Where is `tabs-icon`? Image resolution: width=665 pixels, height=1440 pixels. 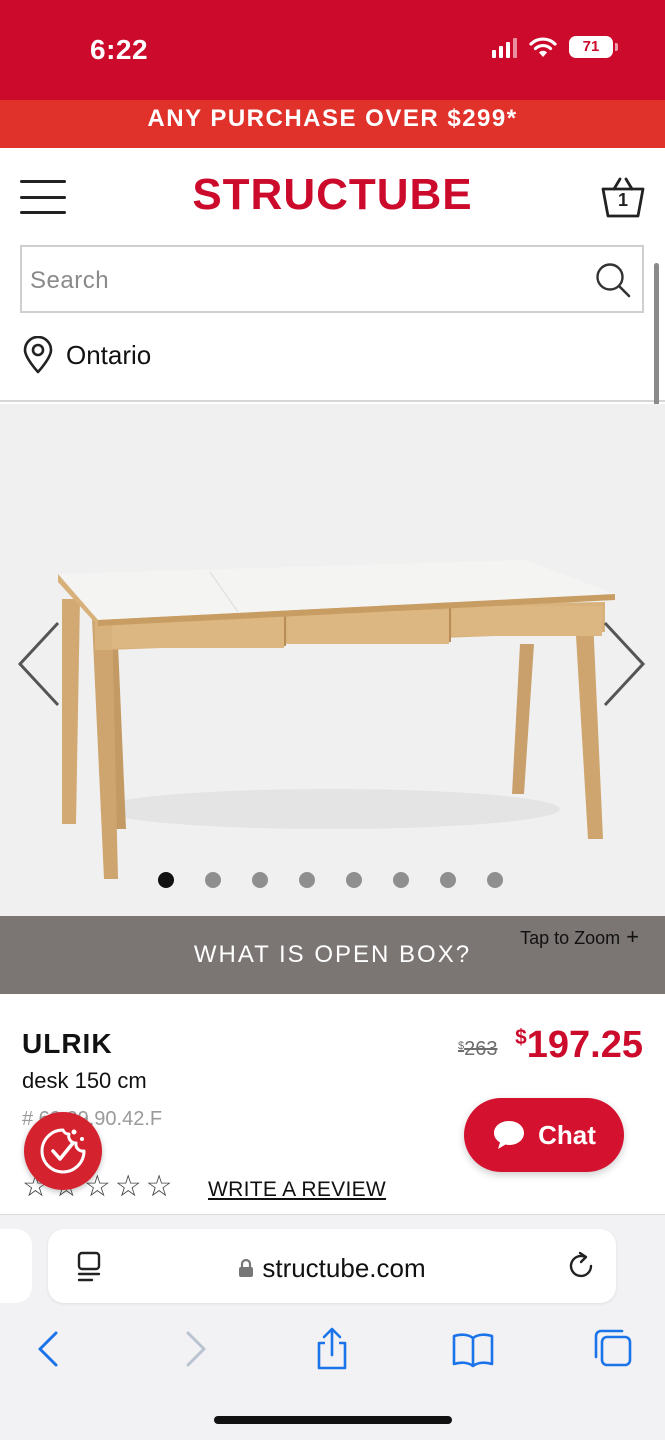
tabs-icon is located at coordinates (614, 1349).